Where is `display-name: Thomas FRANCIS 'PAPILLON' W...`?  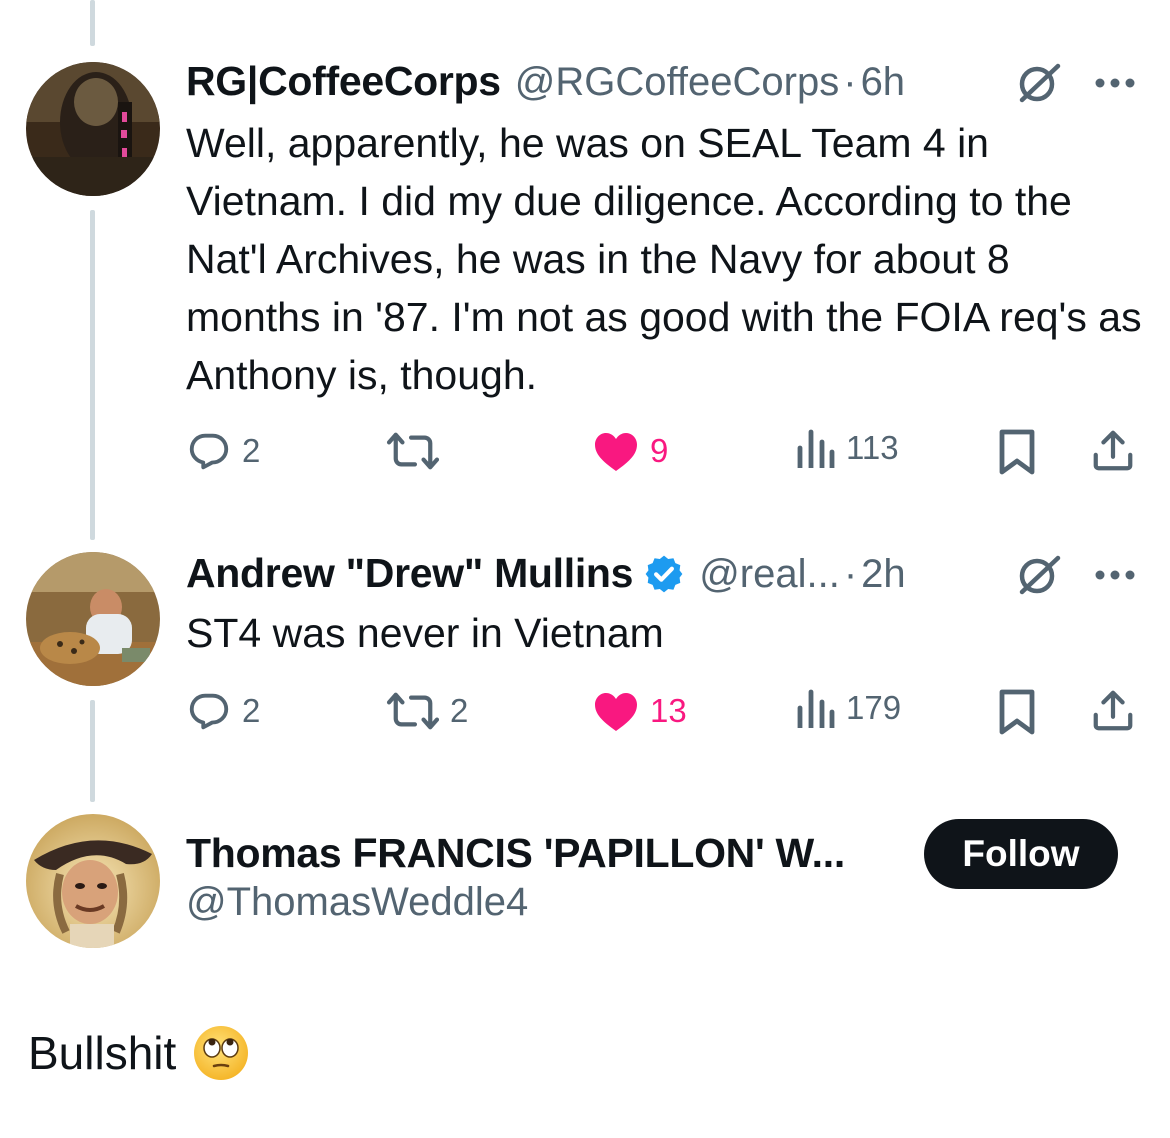
display-name: Thomas FRANCIS 'PAPILLON' W... is located at coordinates (515, 853).